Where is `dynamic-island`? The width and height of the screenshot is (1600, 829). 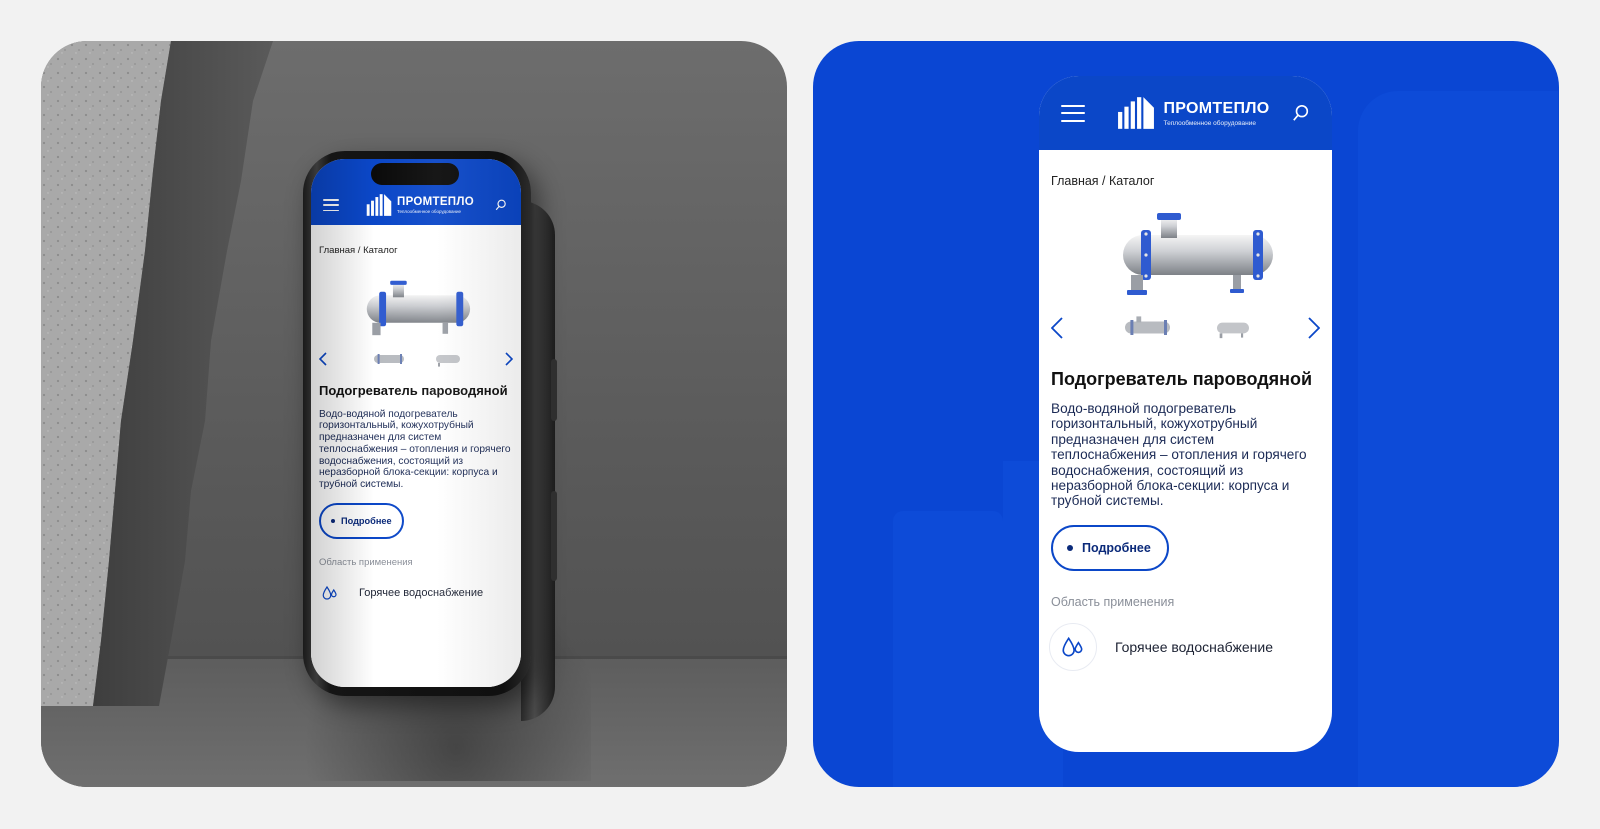
dynamic-island is located at coordinates (415, 174).